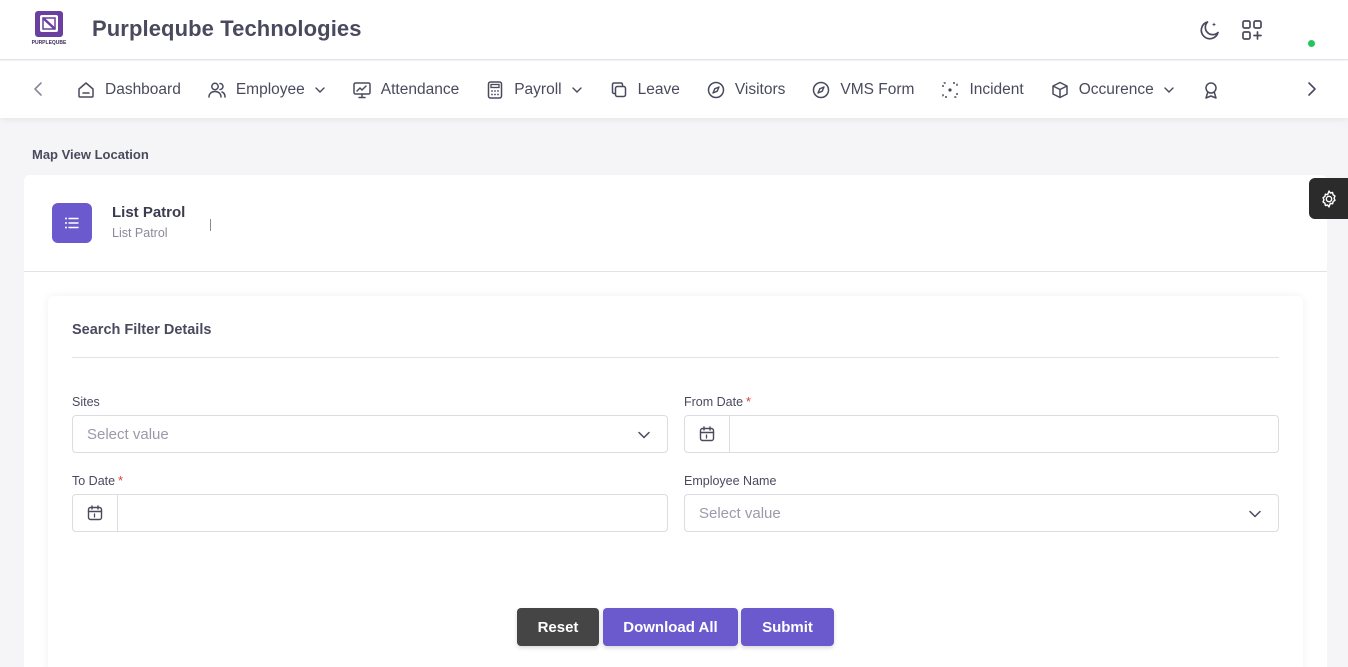 This screenshot has height=667, width=1348. Describe the element at coordinates (49, 29) in the screenshot. I see `brand-logo: PURPLEQUBE` at that location.